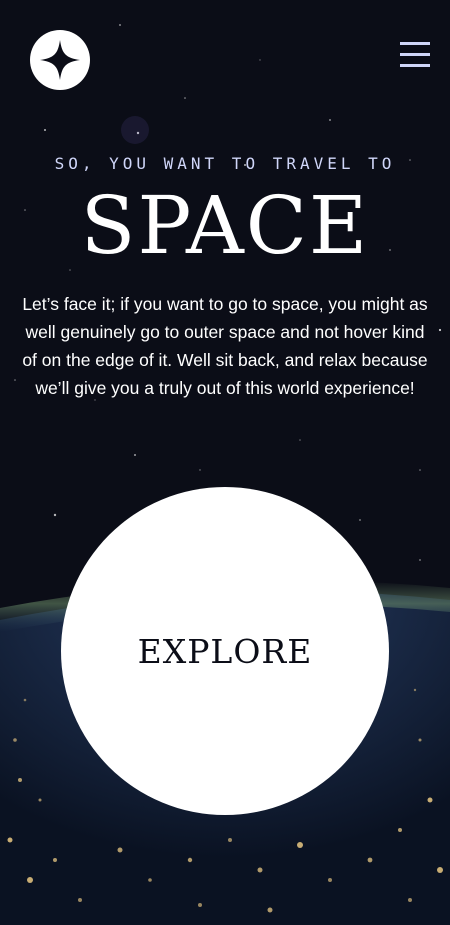 Image resolution: width=450 pixels, height=925 pixels. Describe the element at coordinates (225, 225) in the screenshot. I see `hero-title: SPACE` at that location.